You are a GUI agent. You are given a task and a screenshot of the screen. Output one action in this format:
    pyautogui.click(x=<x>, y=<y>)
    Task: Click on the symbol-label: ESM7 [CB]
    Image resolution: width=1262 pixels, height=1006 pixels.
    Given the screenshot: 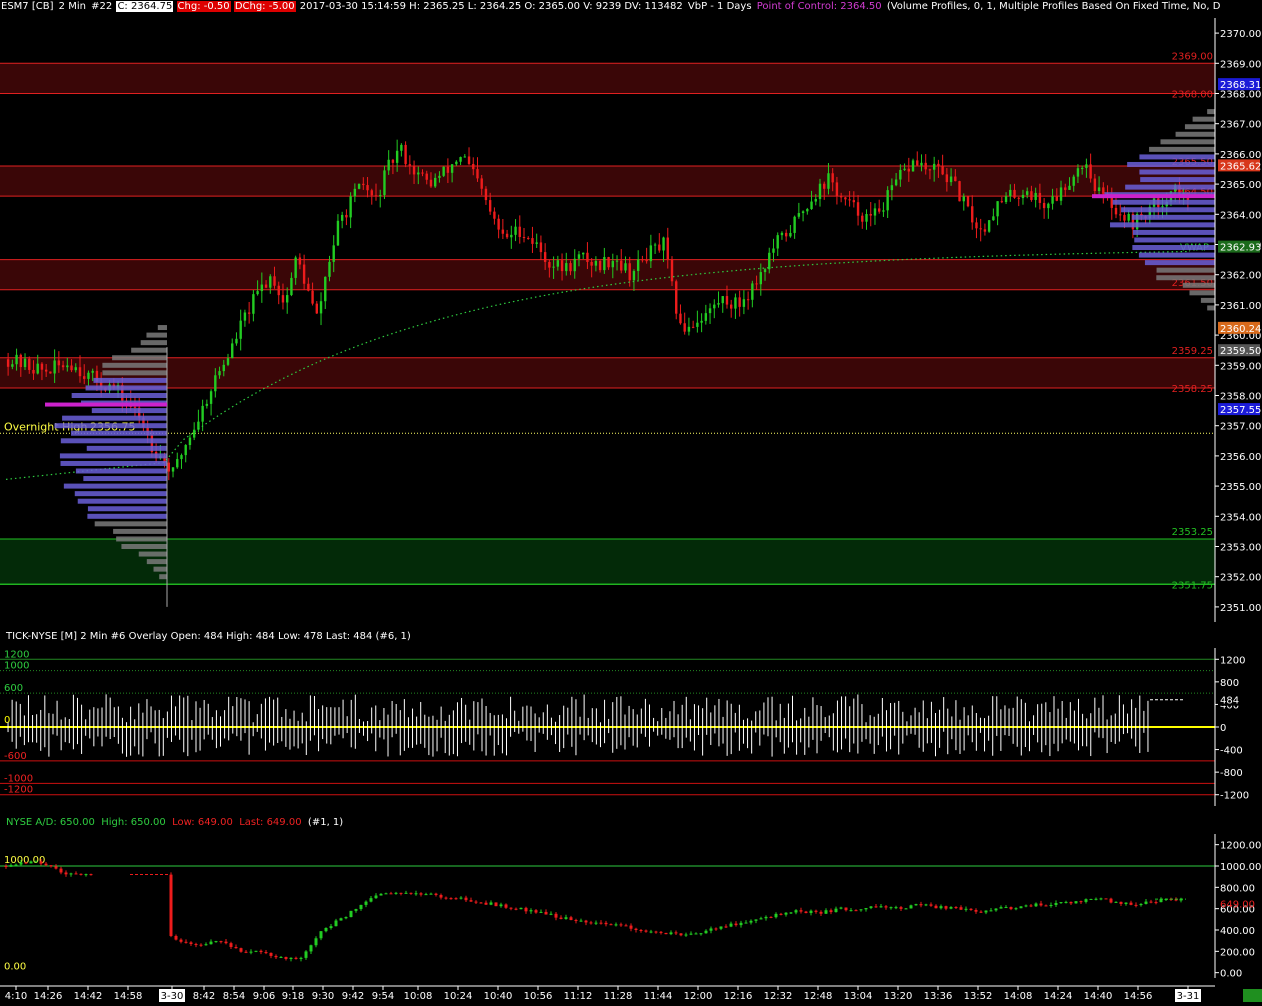 What is the action you would take?
    pyautogui.click(x=27, y=6)
    